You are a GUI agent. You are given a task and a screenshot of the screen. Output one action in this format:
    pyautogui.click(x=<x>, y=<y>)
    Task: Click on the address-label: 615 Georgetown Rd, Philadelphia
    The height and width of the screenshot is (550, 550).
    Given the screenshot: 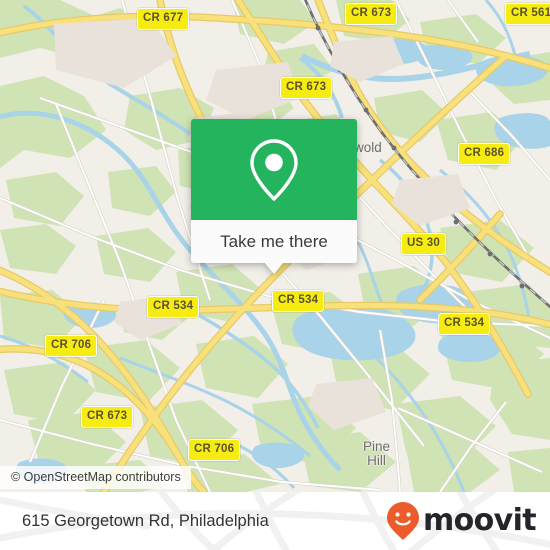 What is the action you would take?
    pyautogui.click(x=145, y=520)
    